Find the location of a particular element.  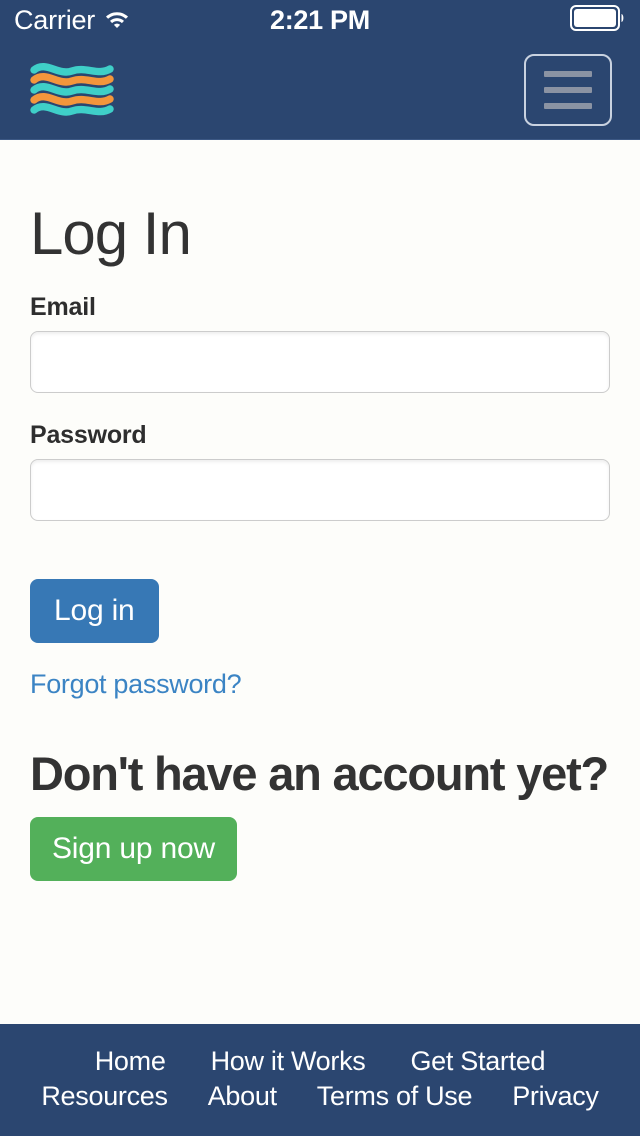

wavy-flag-logo is located at coordinates (72, 90).